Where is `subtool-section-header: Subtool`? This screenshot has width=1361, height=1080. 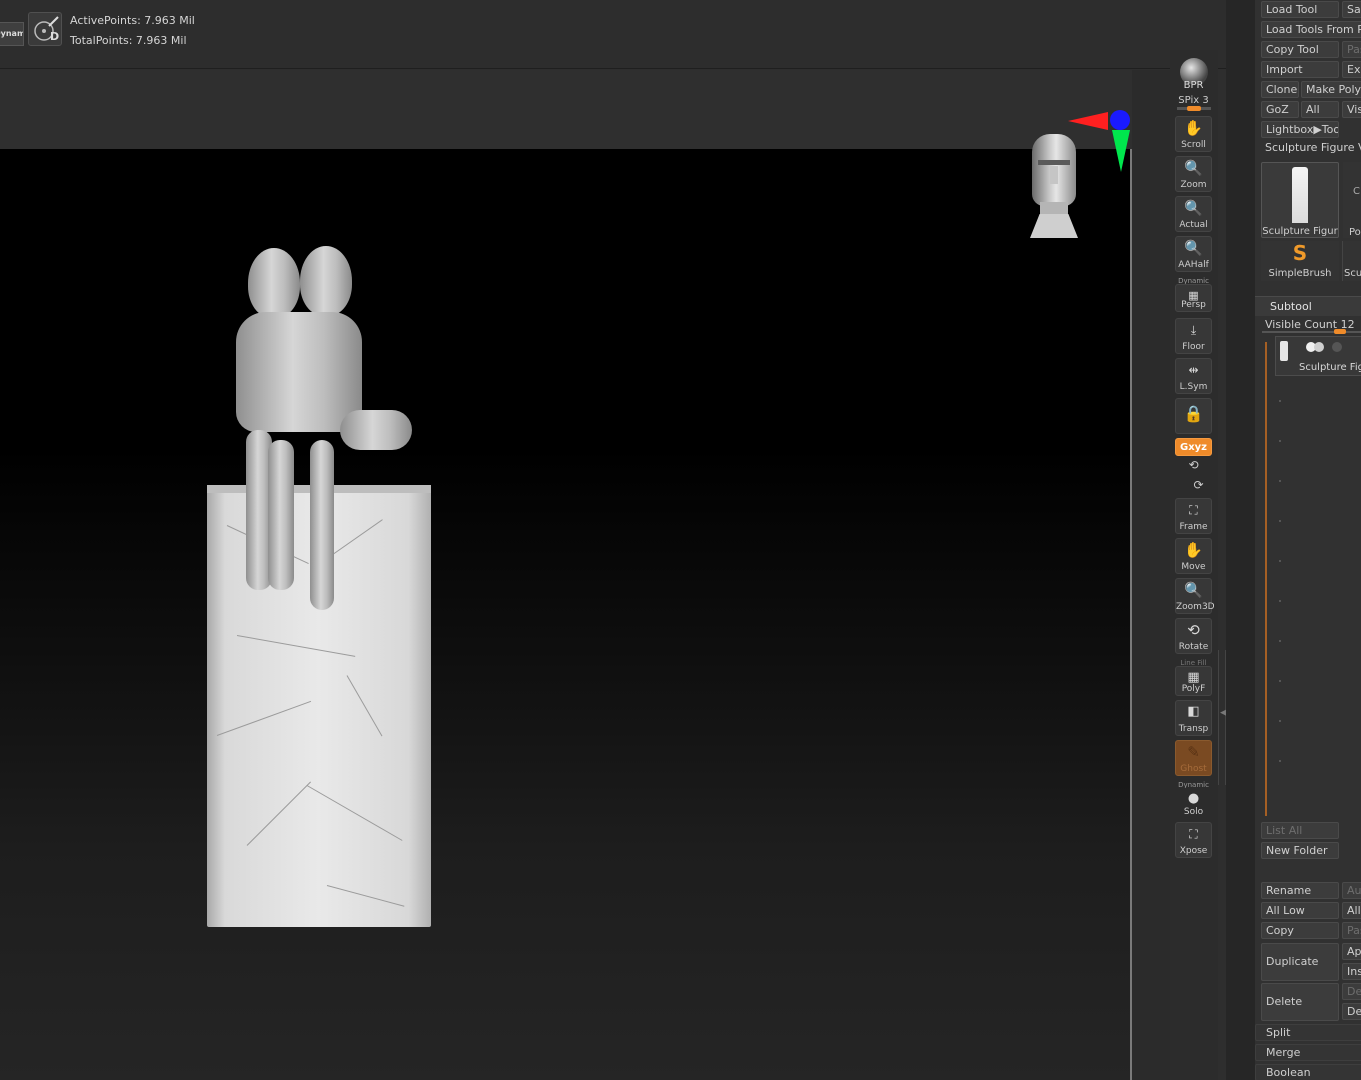
subtool-section-header: Subtool is located at coordinates (1308, 306).